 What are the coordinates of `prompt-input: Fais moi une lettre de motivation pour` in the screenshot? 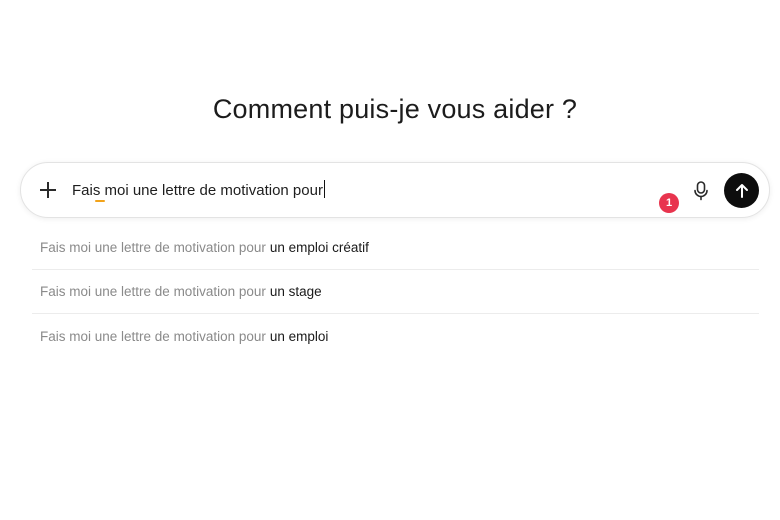 It's located at (198, 191).